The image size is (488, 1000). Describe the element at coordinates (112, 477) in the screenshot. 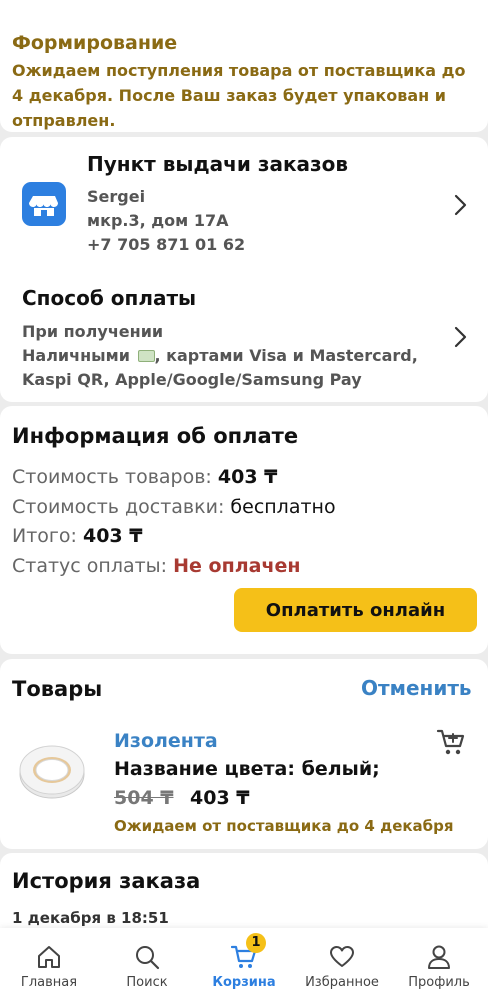

I see `goods-cost-label: Стоимость товаров:` at that location.